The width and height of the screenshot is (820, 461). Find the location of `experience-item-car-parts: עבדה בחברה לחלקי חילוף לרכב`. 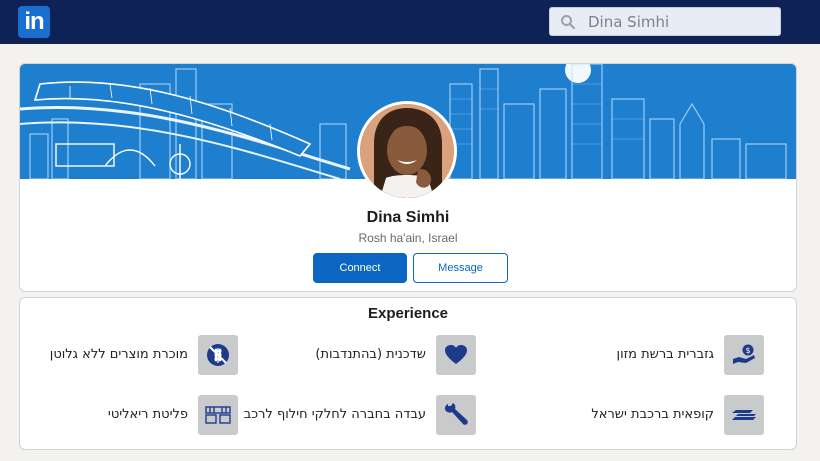

experience-item-car-parts: עבדה בחברה לחלקי חילוף לרכב is located at coordinates (360, 415).